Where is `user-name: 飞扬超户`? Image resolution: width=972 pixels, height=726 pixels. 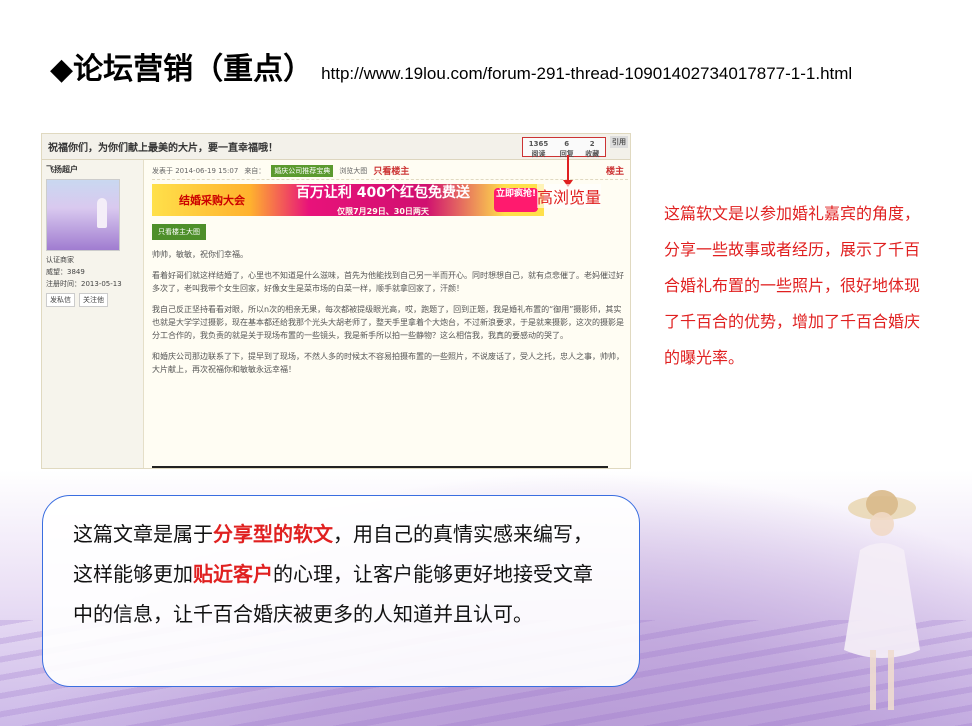 user-name: 飞扬超户 is located at coordinates (92, 169).